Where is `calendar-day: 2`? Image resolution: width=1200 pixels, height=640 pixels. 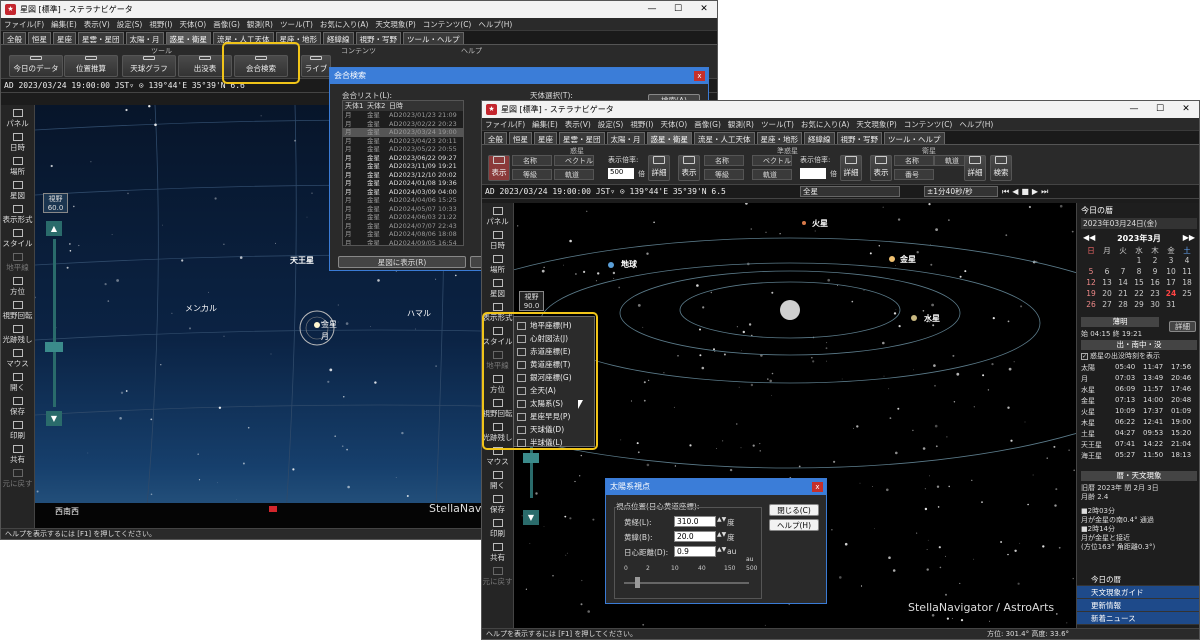 calendar-day: 2 is located at coordinates (1155, 260).